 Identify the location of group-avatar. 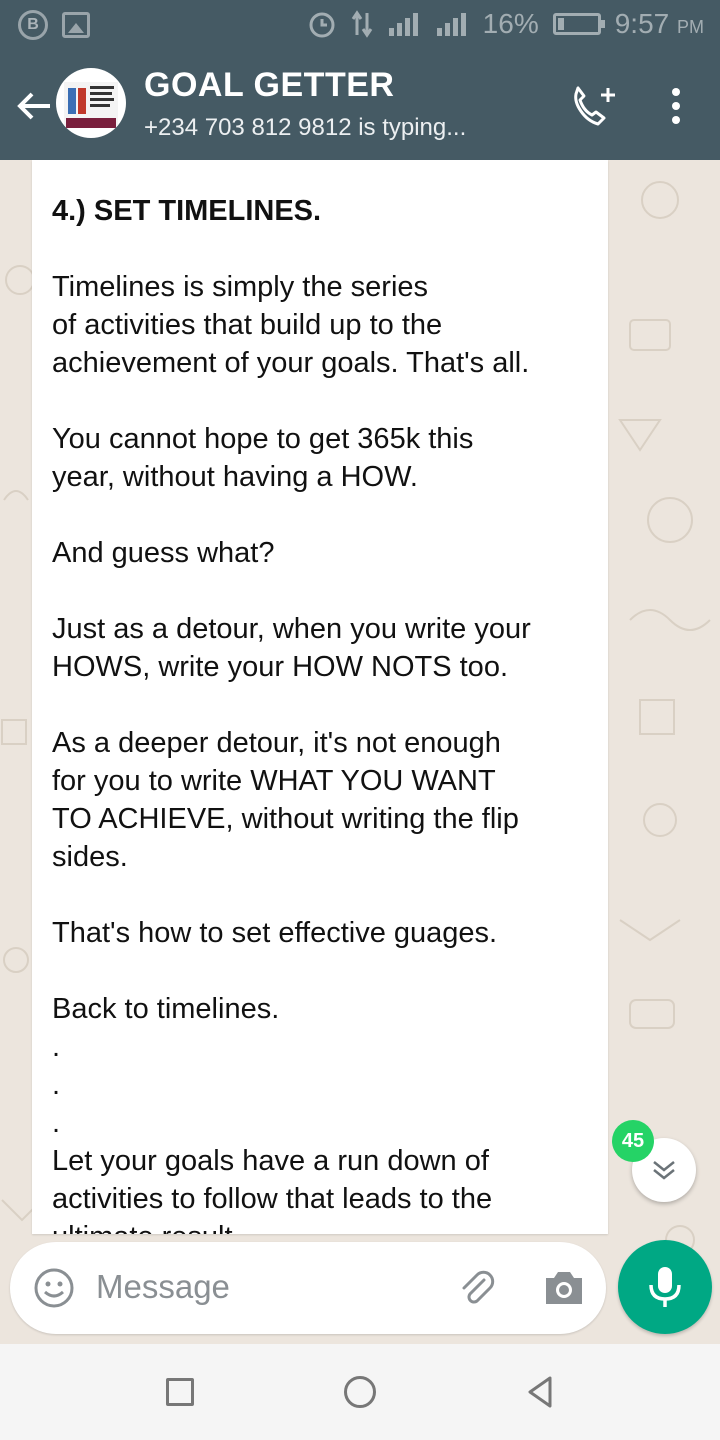
(91, 103).